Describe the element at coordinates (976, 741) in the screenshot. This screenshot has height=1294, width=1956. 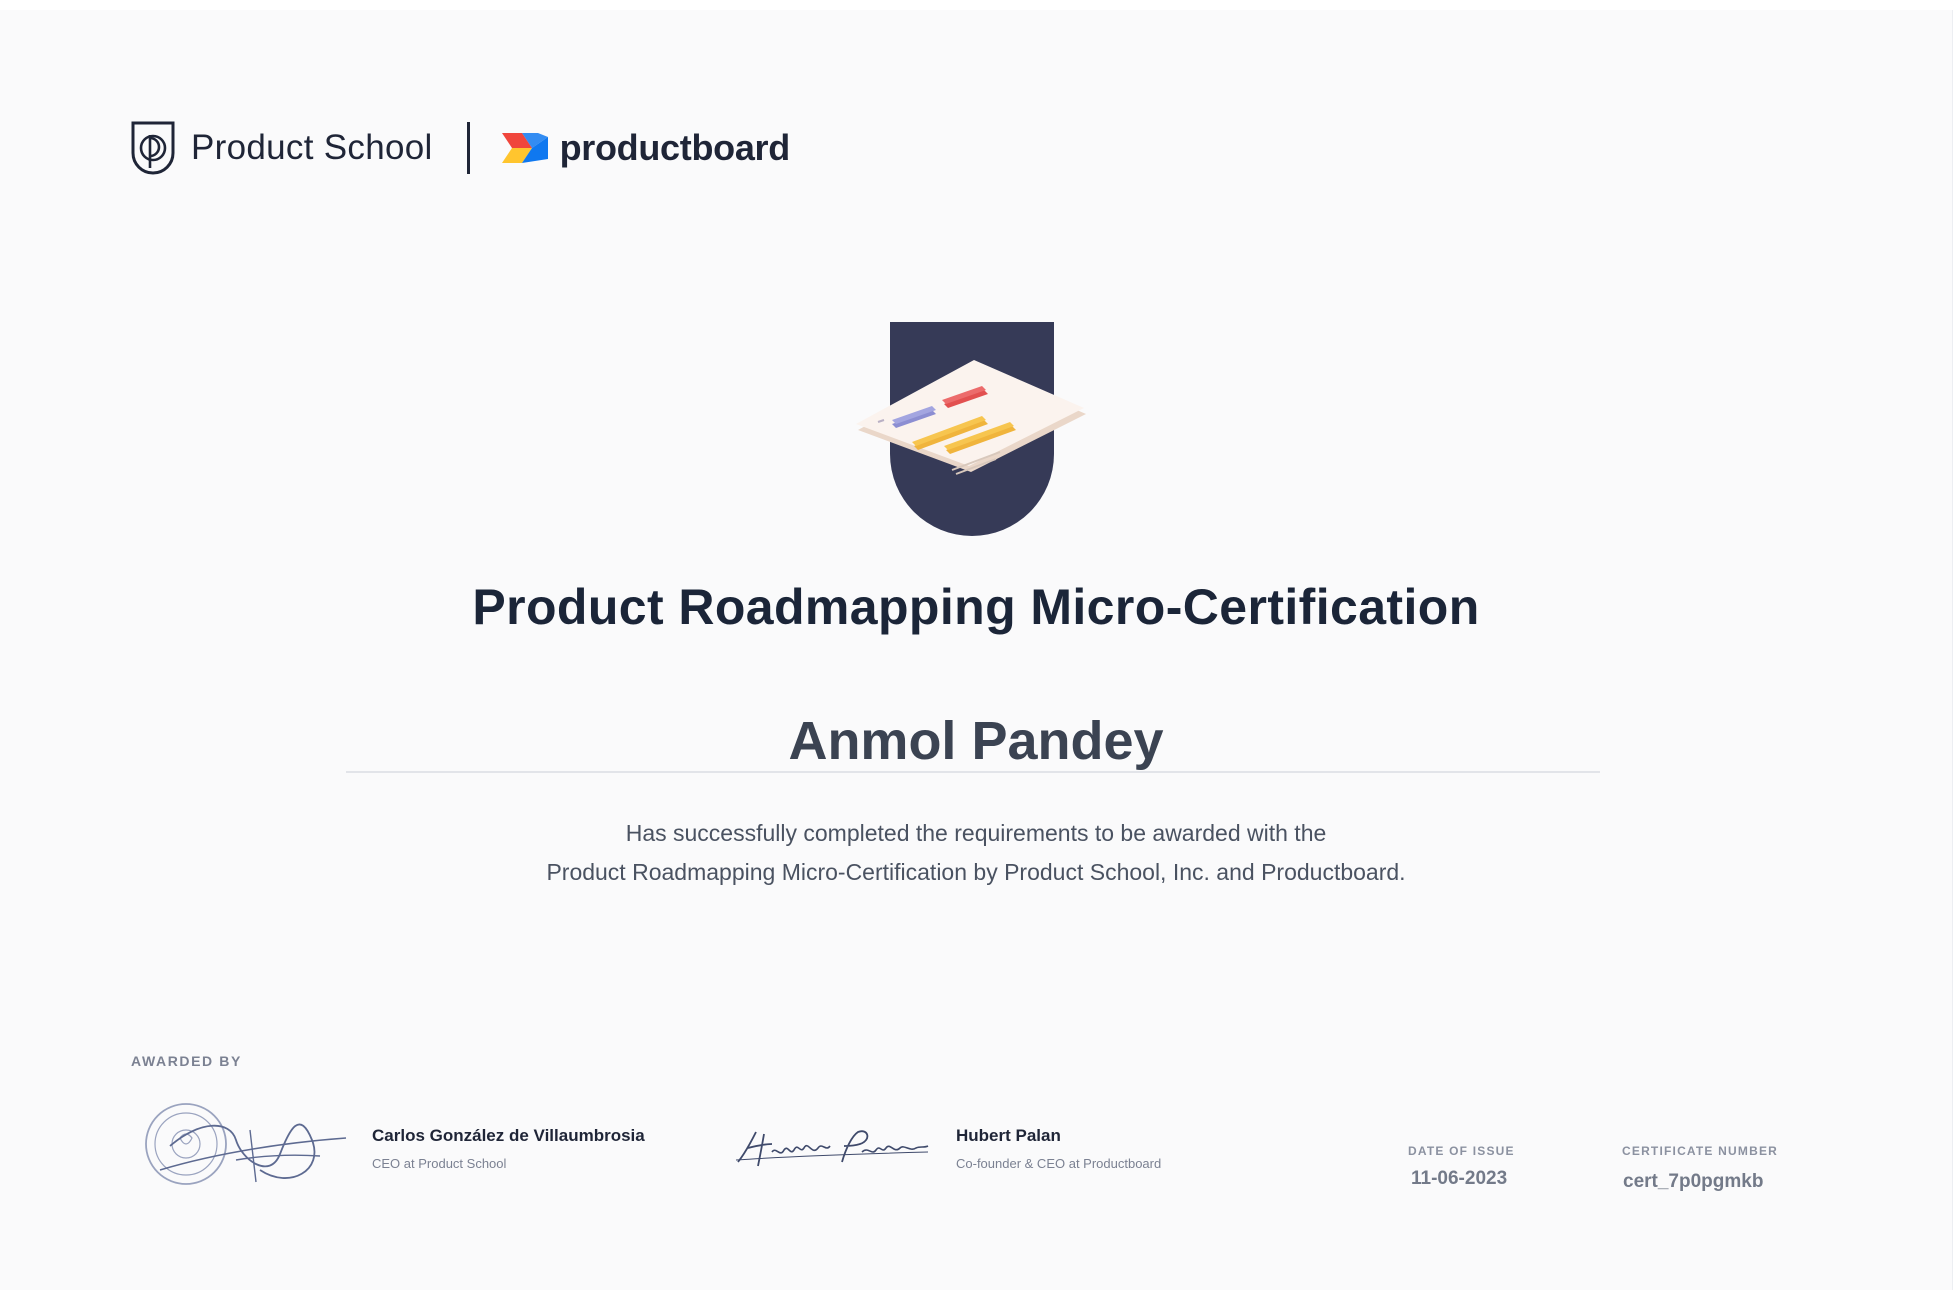
I see `recipient-name: Anmol Pandey` at that location.